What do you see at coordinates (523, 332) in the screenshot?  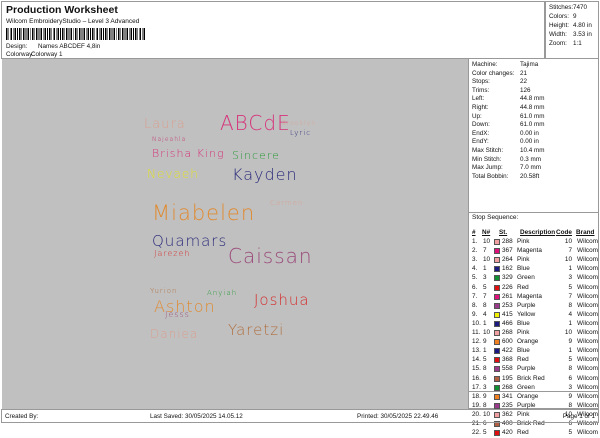 I see `color-description: Pink` at bounding box center [523, 332].